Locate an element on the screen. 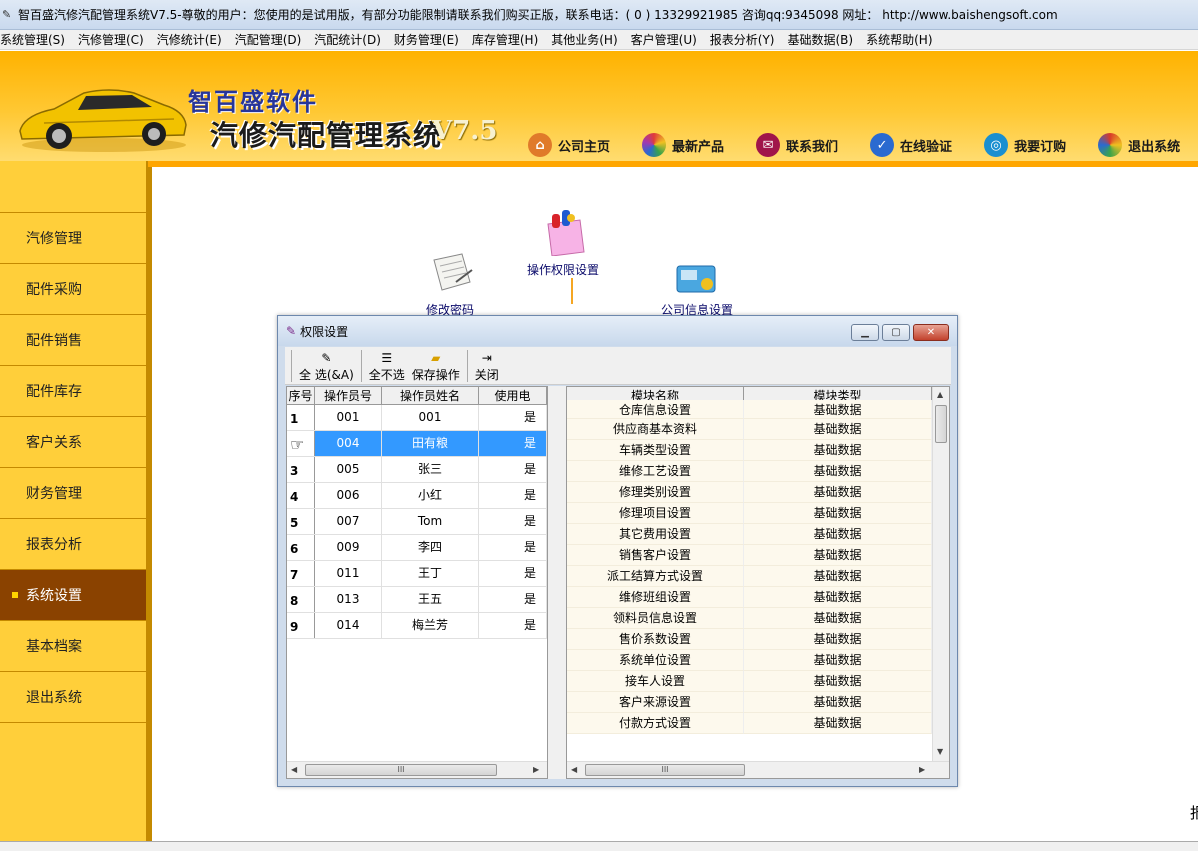  table-row: 3 005 张三 是 is located at coordinates (417, 470).